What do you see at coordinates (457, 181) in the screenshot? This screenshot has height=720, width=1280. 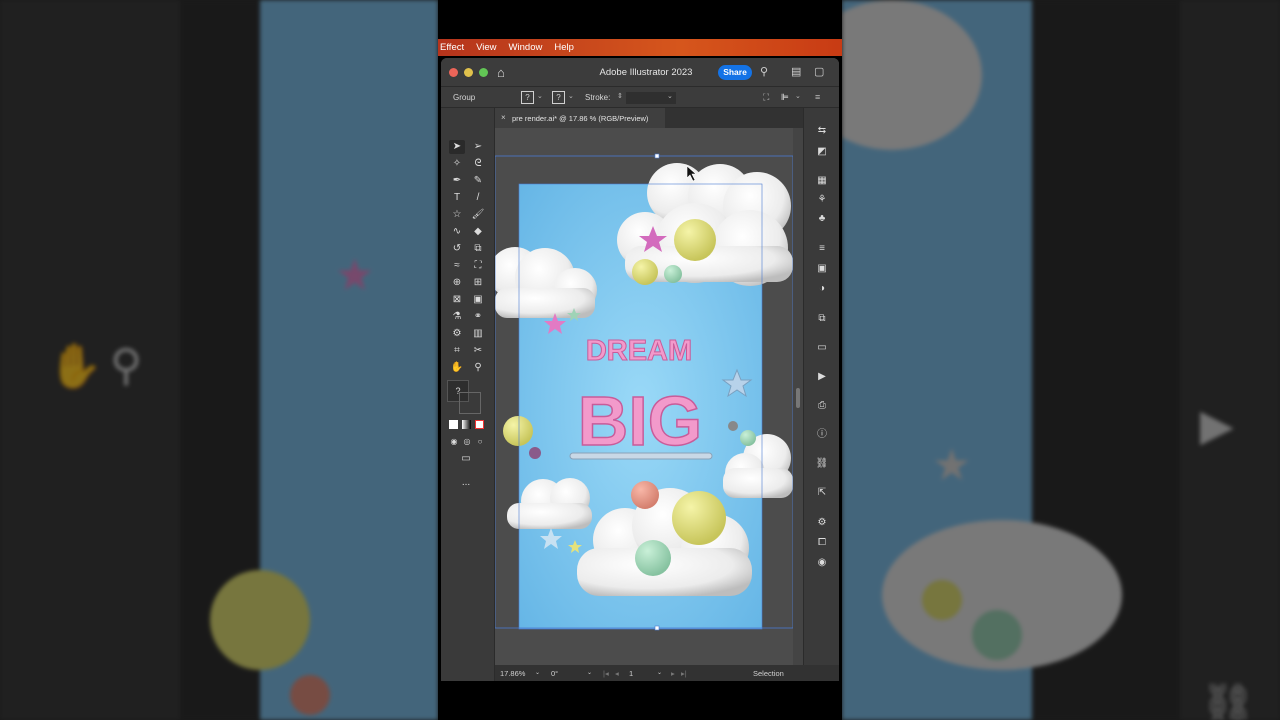 I see `pen-tool: ✒` at bounding box center [457, 181].